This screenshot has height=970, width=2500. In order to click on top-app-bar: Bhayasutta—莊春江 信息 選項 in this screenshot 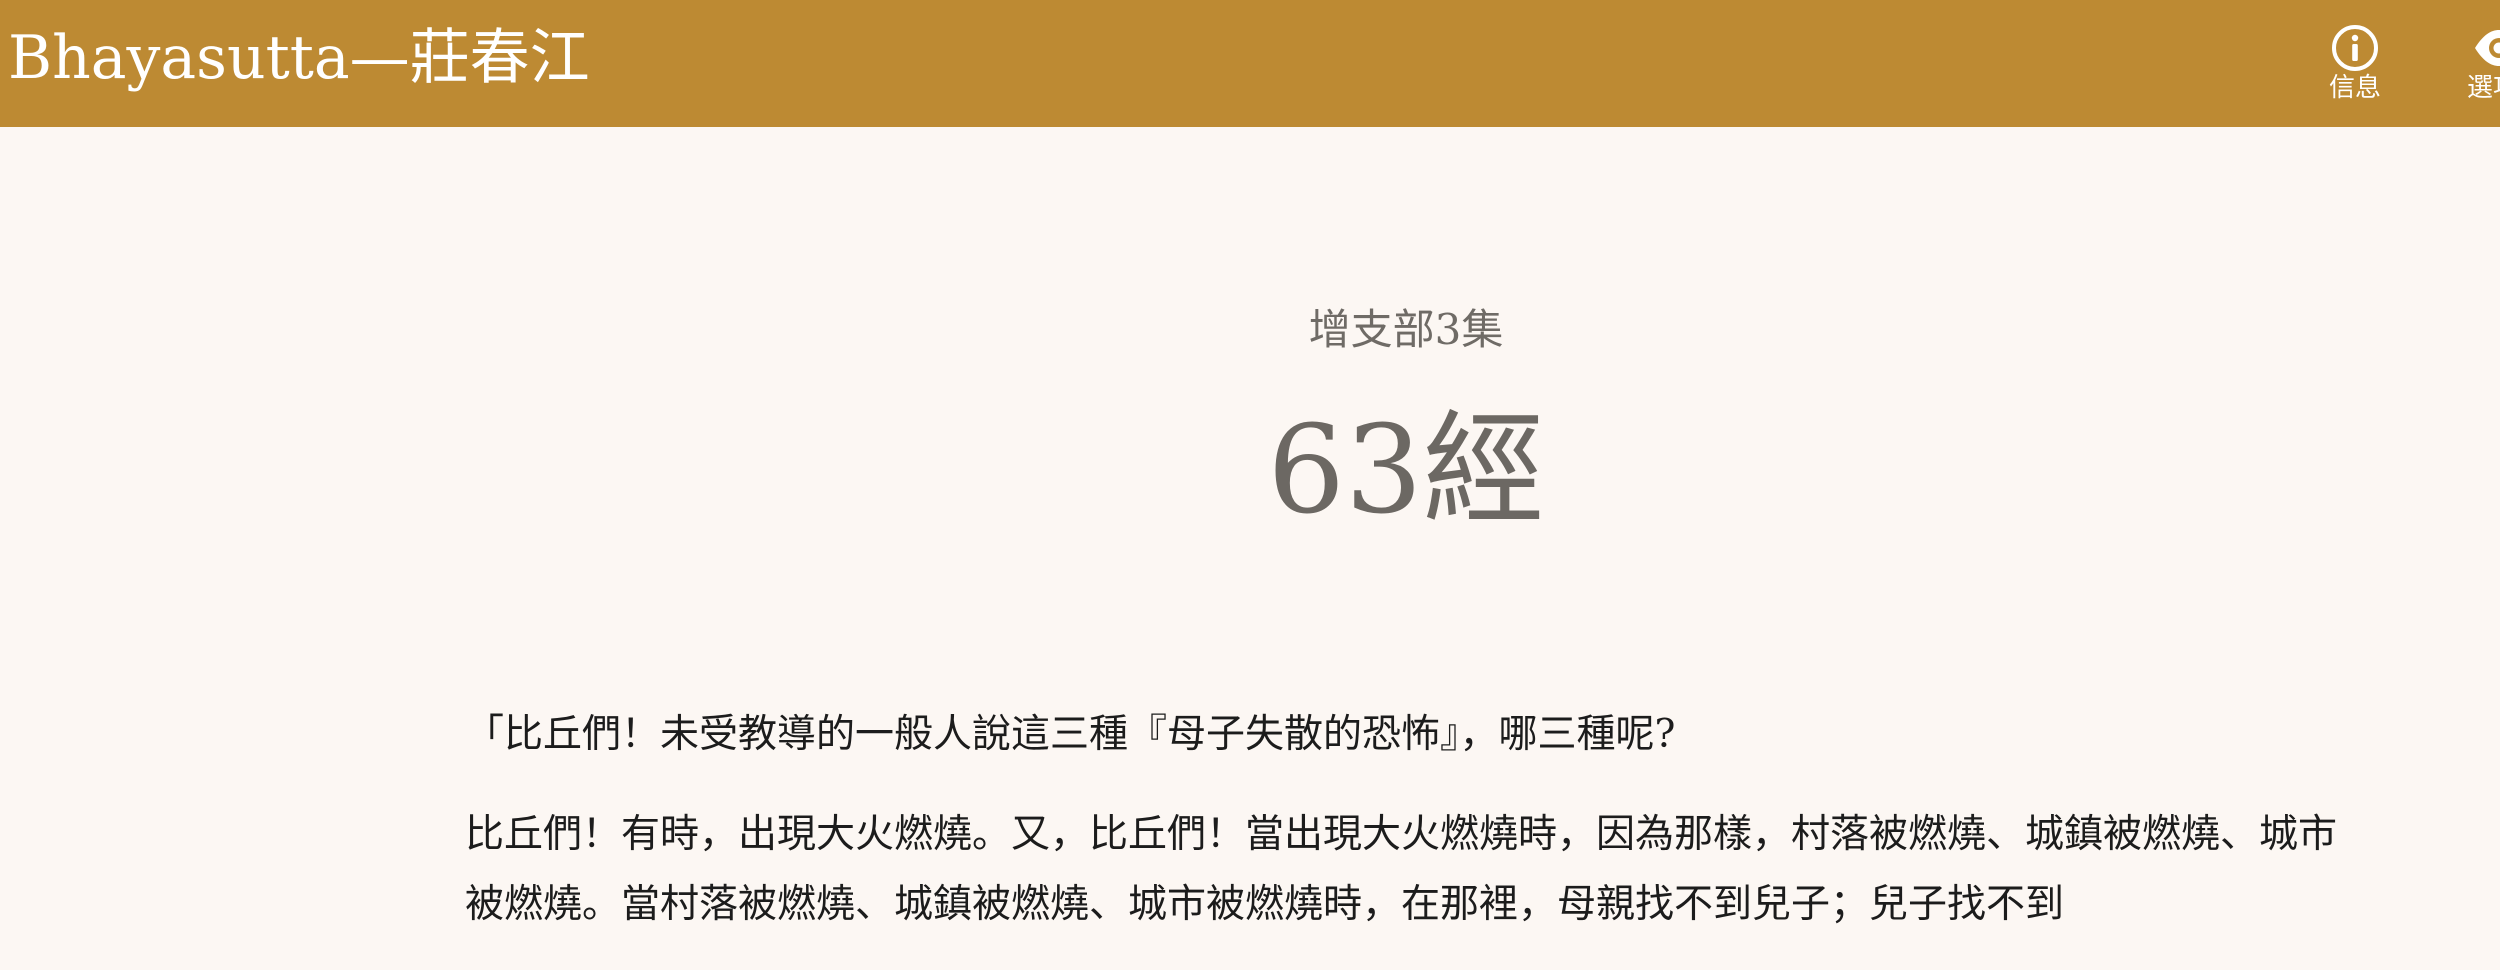, I will do `click(1250, 63)`.